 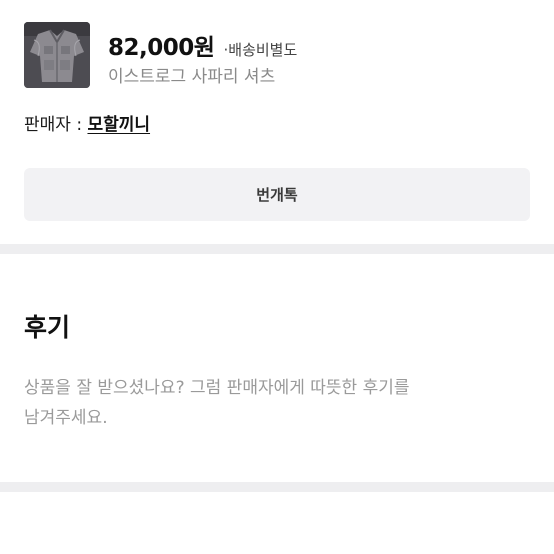 What do you see at coordinates (274, 403) in the screenshot?
I see `review-description: 상품을 잘 받으셨나요? 그럼 판매자에게 따뜻한 후기를 남겨주세요.` at bounding box center [274, 403].